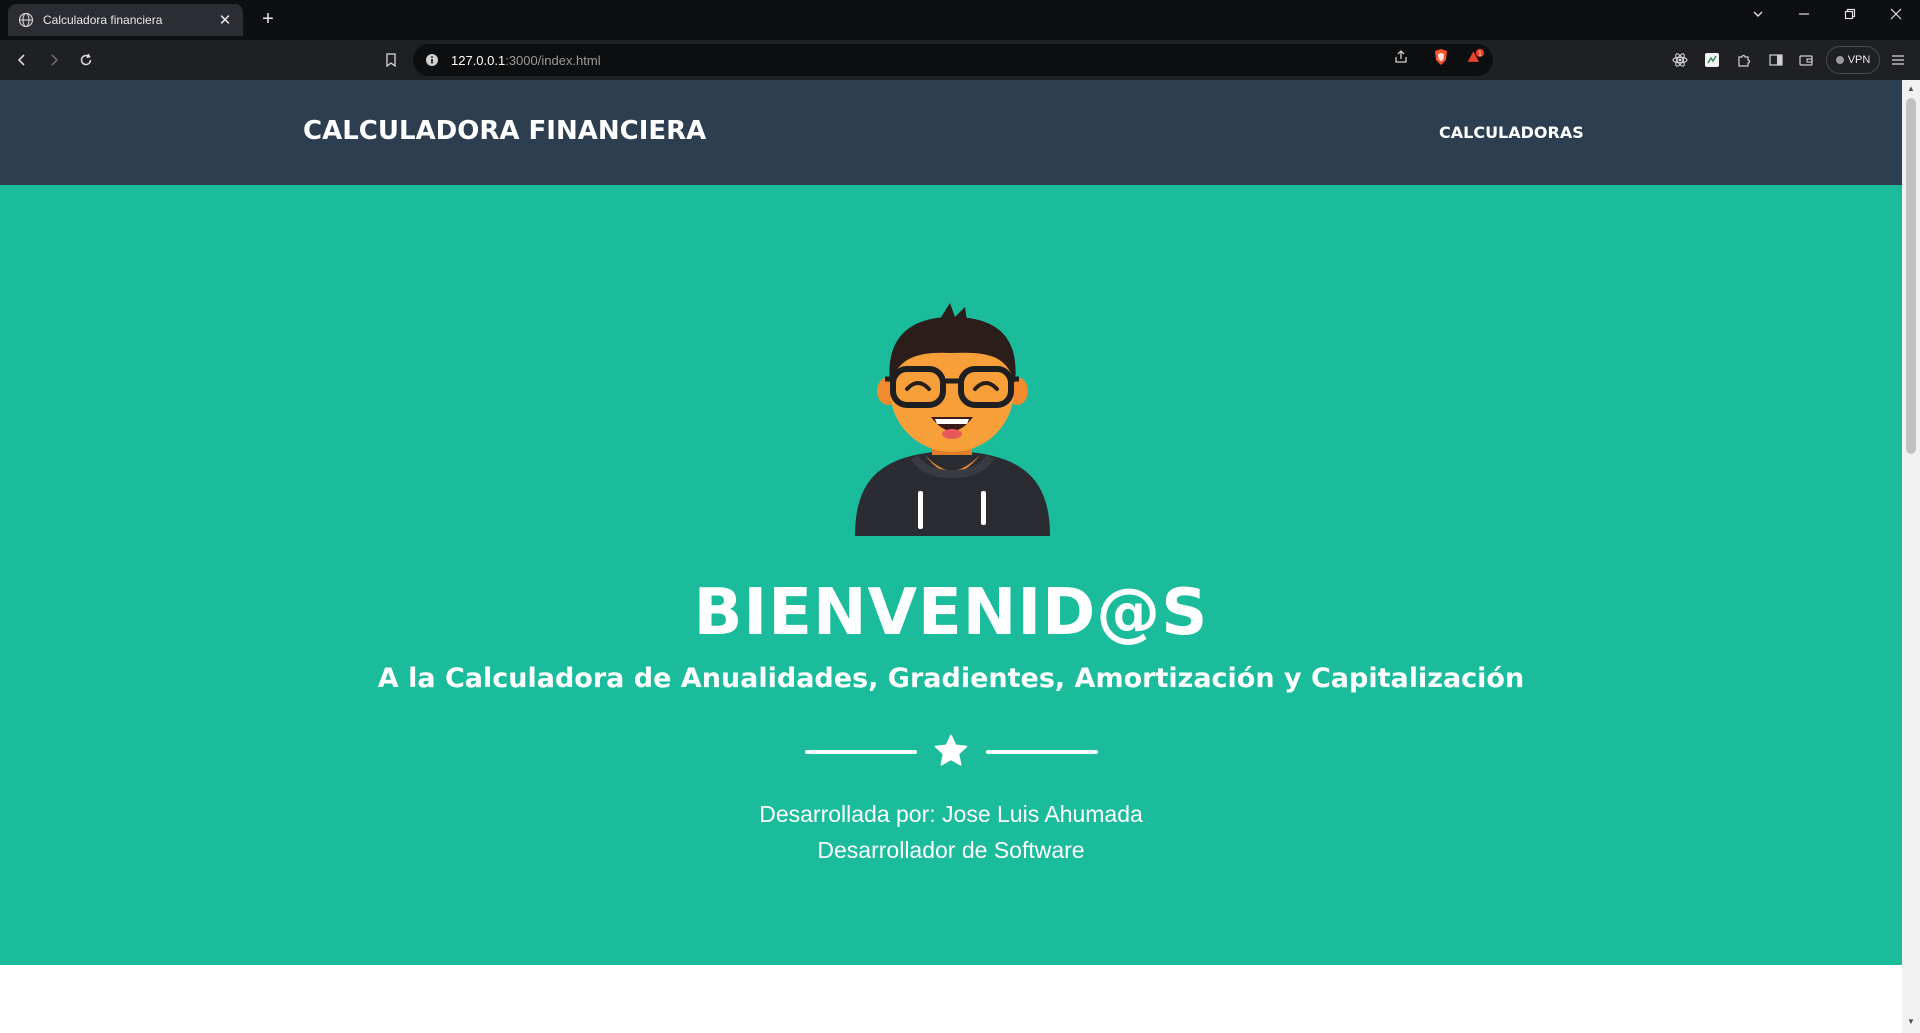  Describe the element at coordinates (951, 999) in the screenshot. I see `page-section-below` at that location.